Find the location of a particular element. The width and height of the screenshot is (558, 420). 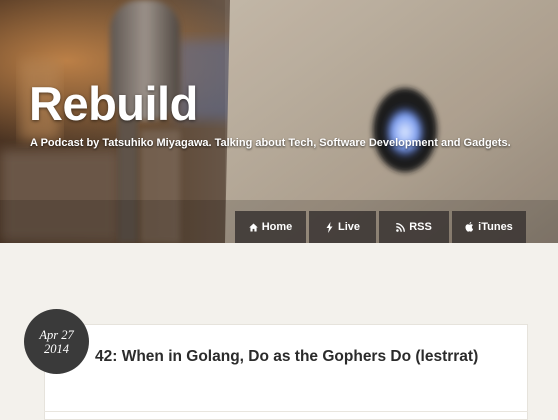

site-title: Rebuild is located at coordinates (113, 104).